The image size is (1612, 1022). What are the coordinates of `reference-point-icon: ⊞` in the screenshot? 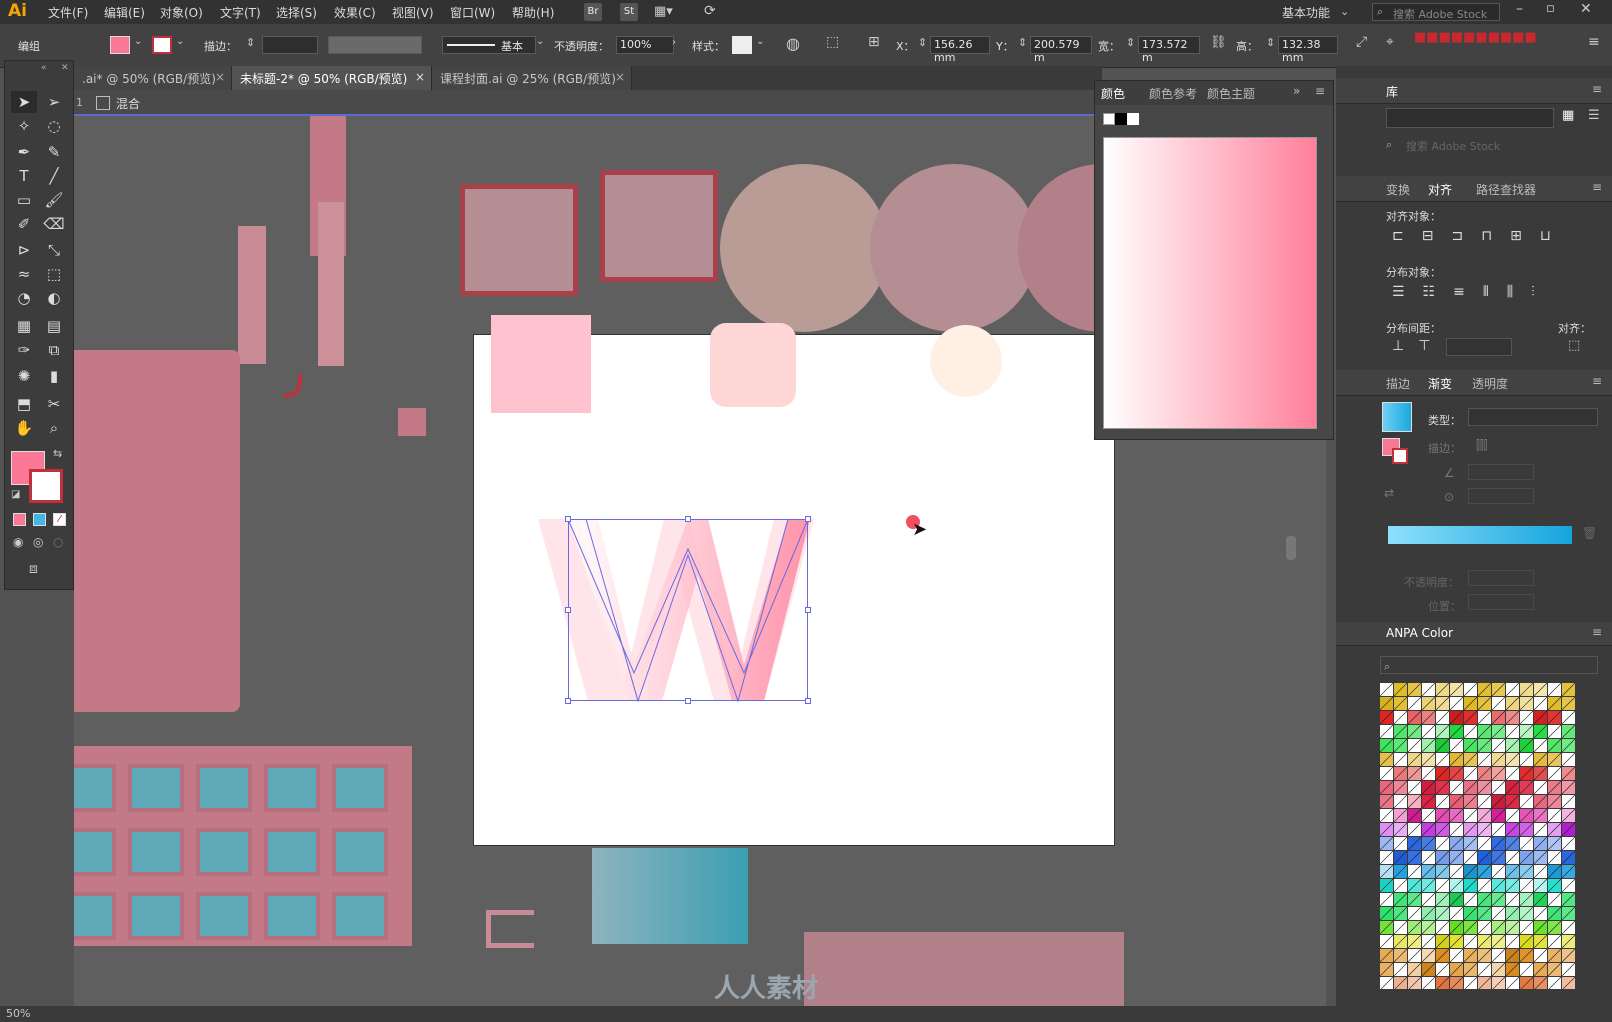 It's located at (874, 42).